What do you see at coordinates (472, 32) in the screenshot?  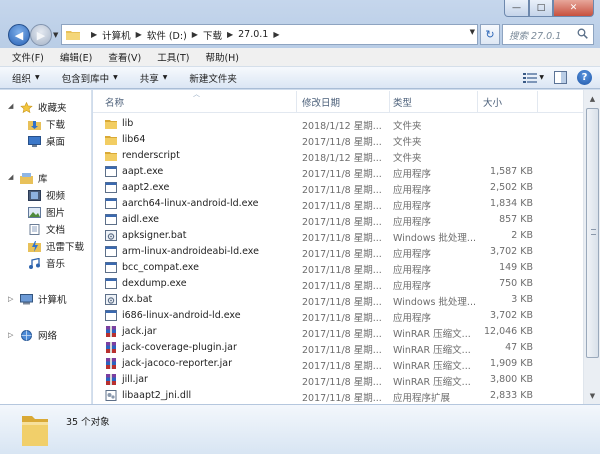 I see `address-history-dropdown: ▼` at bounding box center [472, 32].